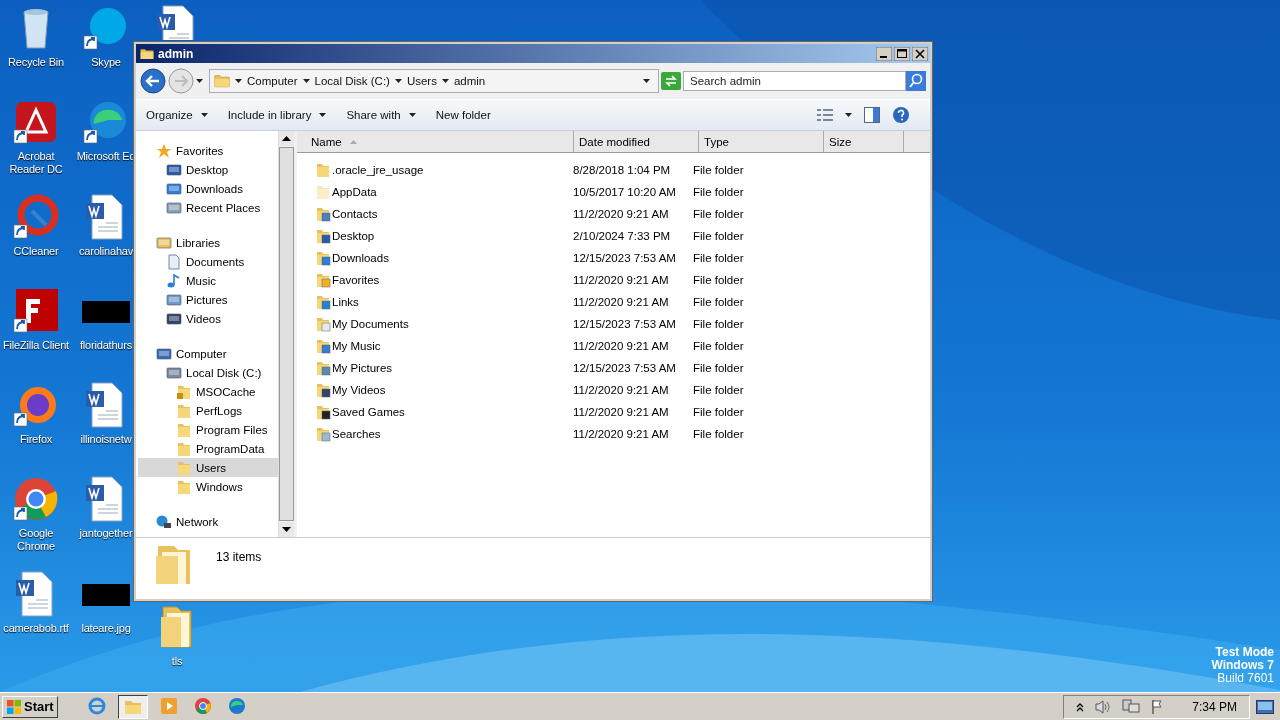  What do you see at coordinates (469, 81) in the screenshot?
I see `breadcrumb: admin` at bounding box center [469, 81].